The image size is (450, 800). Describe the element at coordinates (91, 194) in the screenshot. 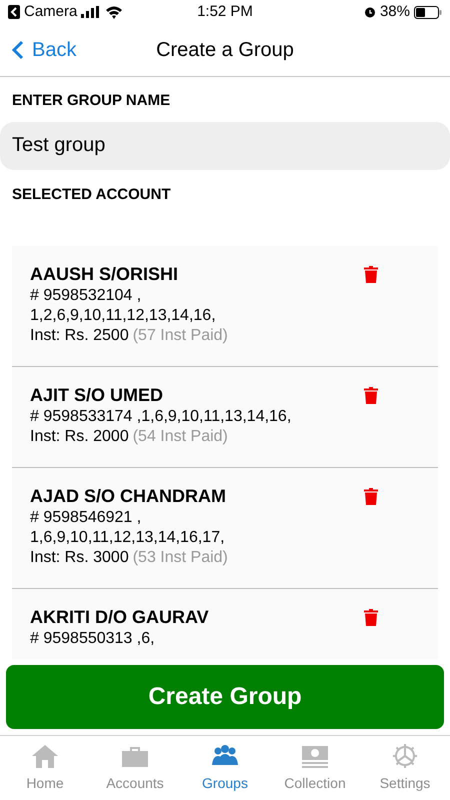

I see `selected-account-label: SELECTED ACCOUNT` at that location.